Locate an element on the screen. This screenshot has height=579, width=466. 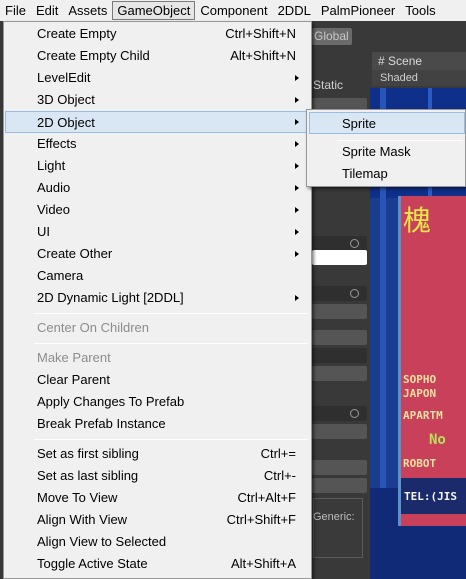
tab-scene: # Scene is located at coordinates (419, 61).